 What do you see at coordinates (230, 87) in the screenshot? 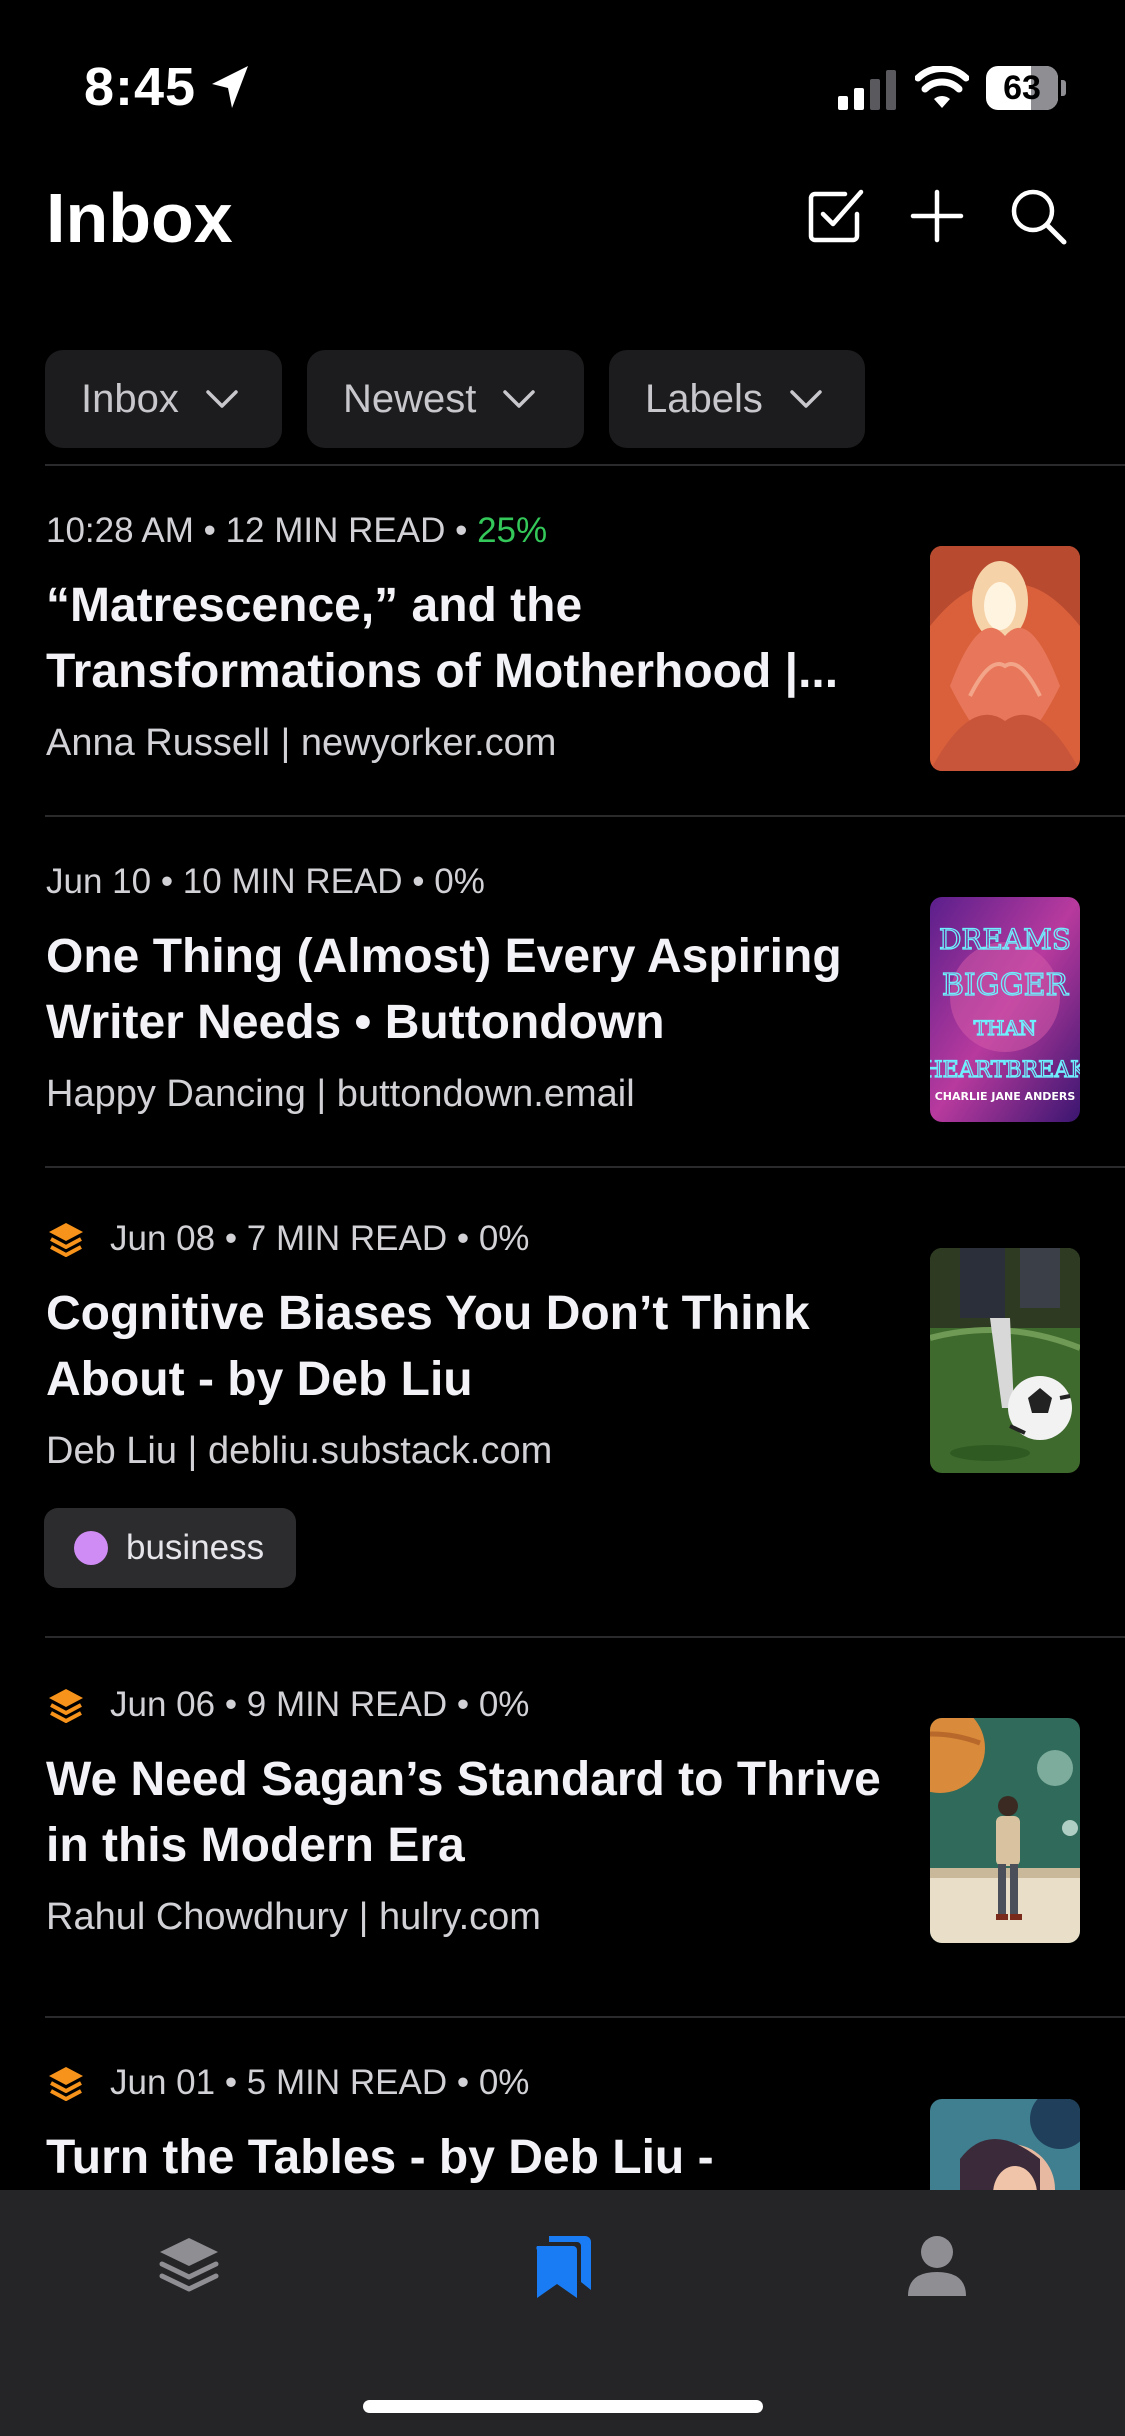
I see `location-arrow-icon` at bounding box center [230, 87].